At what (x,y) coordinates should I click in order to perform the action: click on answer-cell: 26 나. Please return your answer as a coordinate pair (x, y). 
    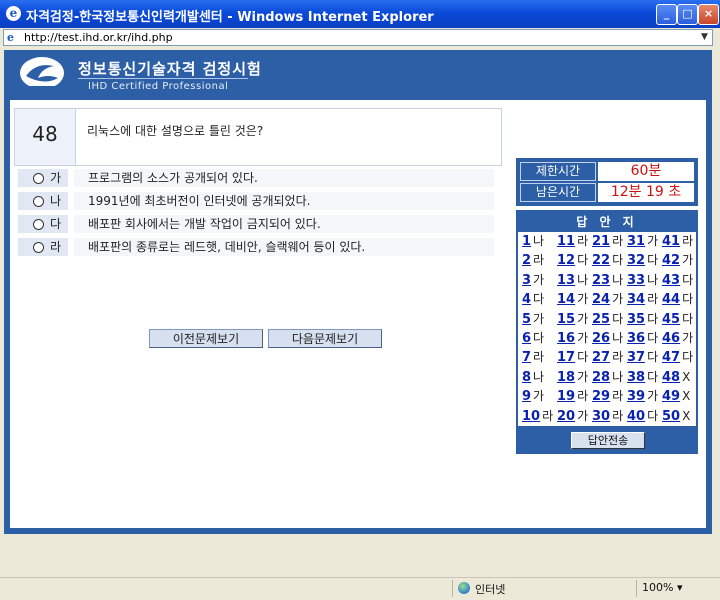
    Looking at the image, I should click on (607, 338).